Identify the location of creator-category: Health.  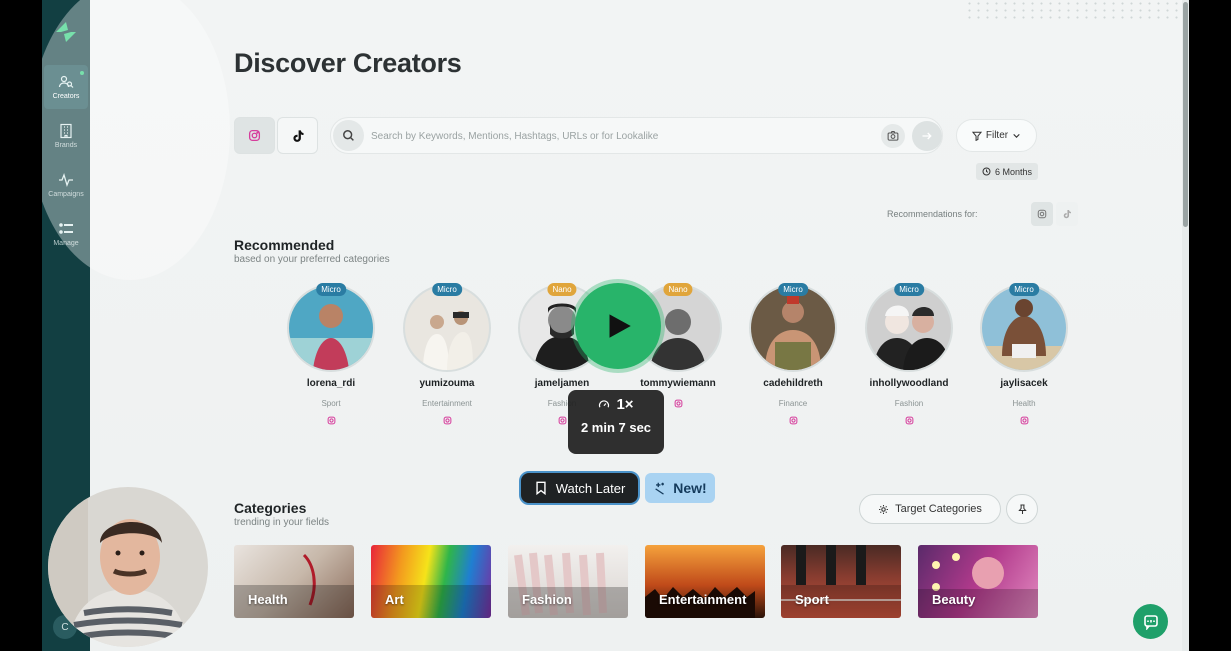
(1024, 403).